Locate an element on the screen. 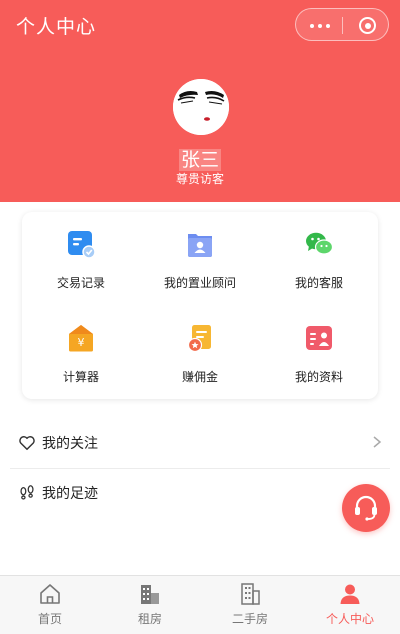 The width and height of the screenshot is (400, 634). list-item-my-follow: 我的关注 is located at coordinates (200, 443).